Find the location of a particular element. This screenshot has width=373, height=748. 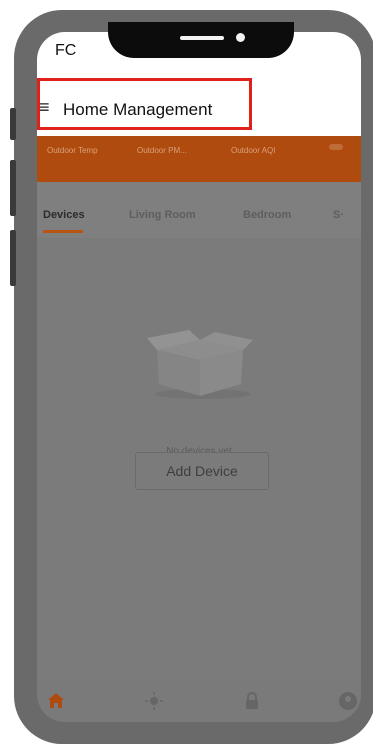

lock-icon is located at coordinates (252, 701).